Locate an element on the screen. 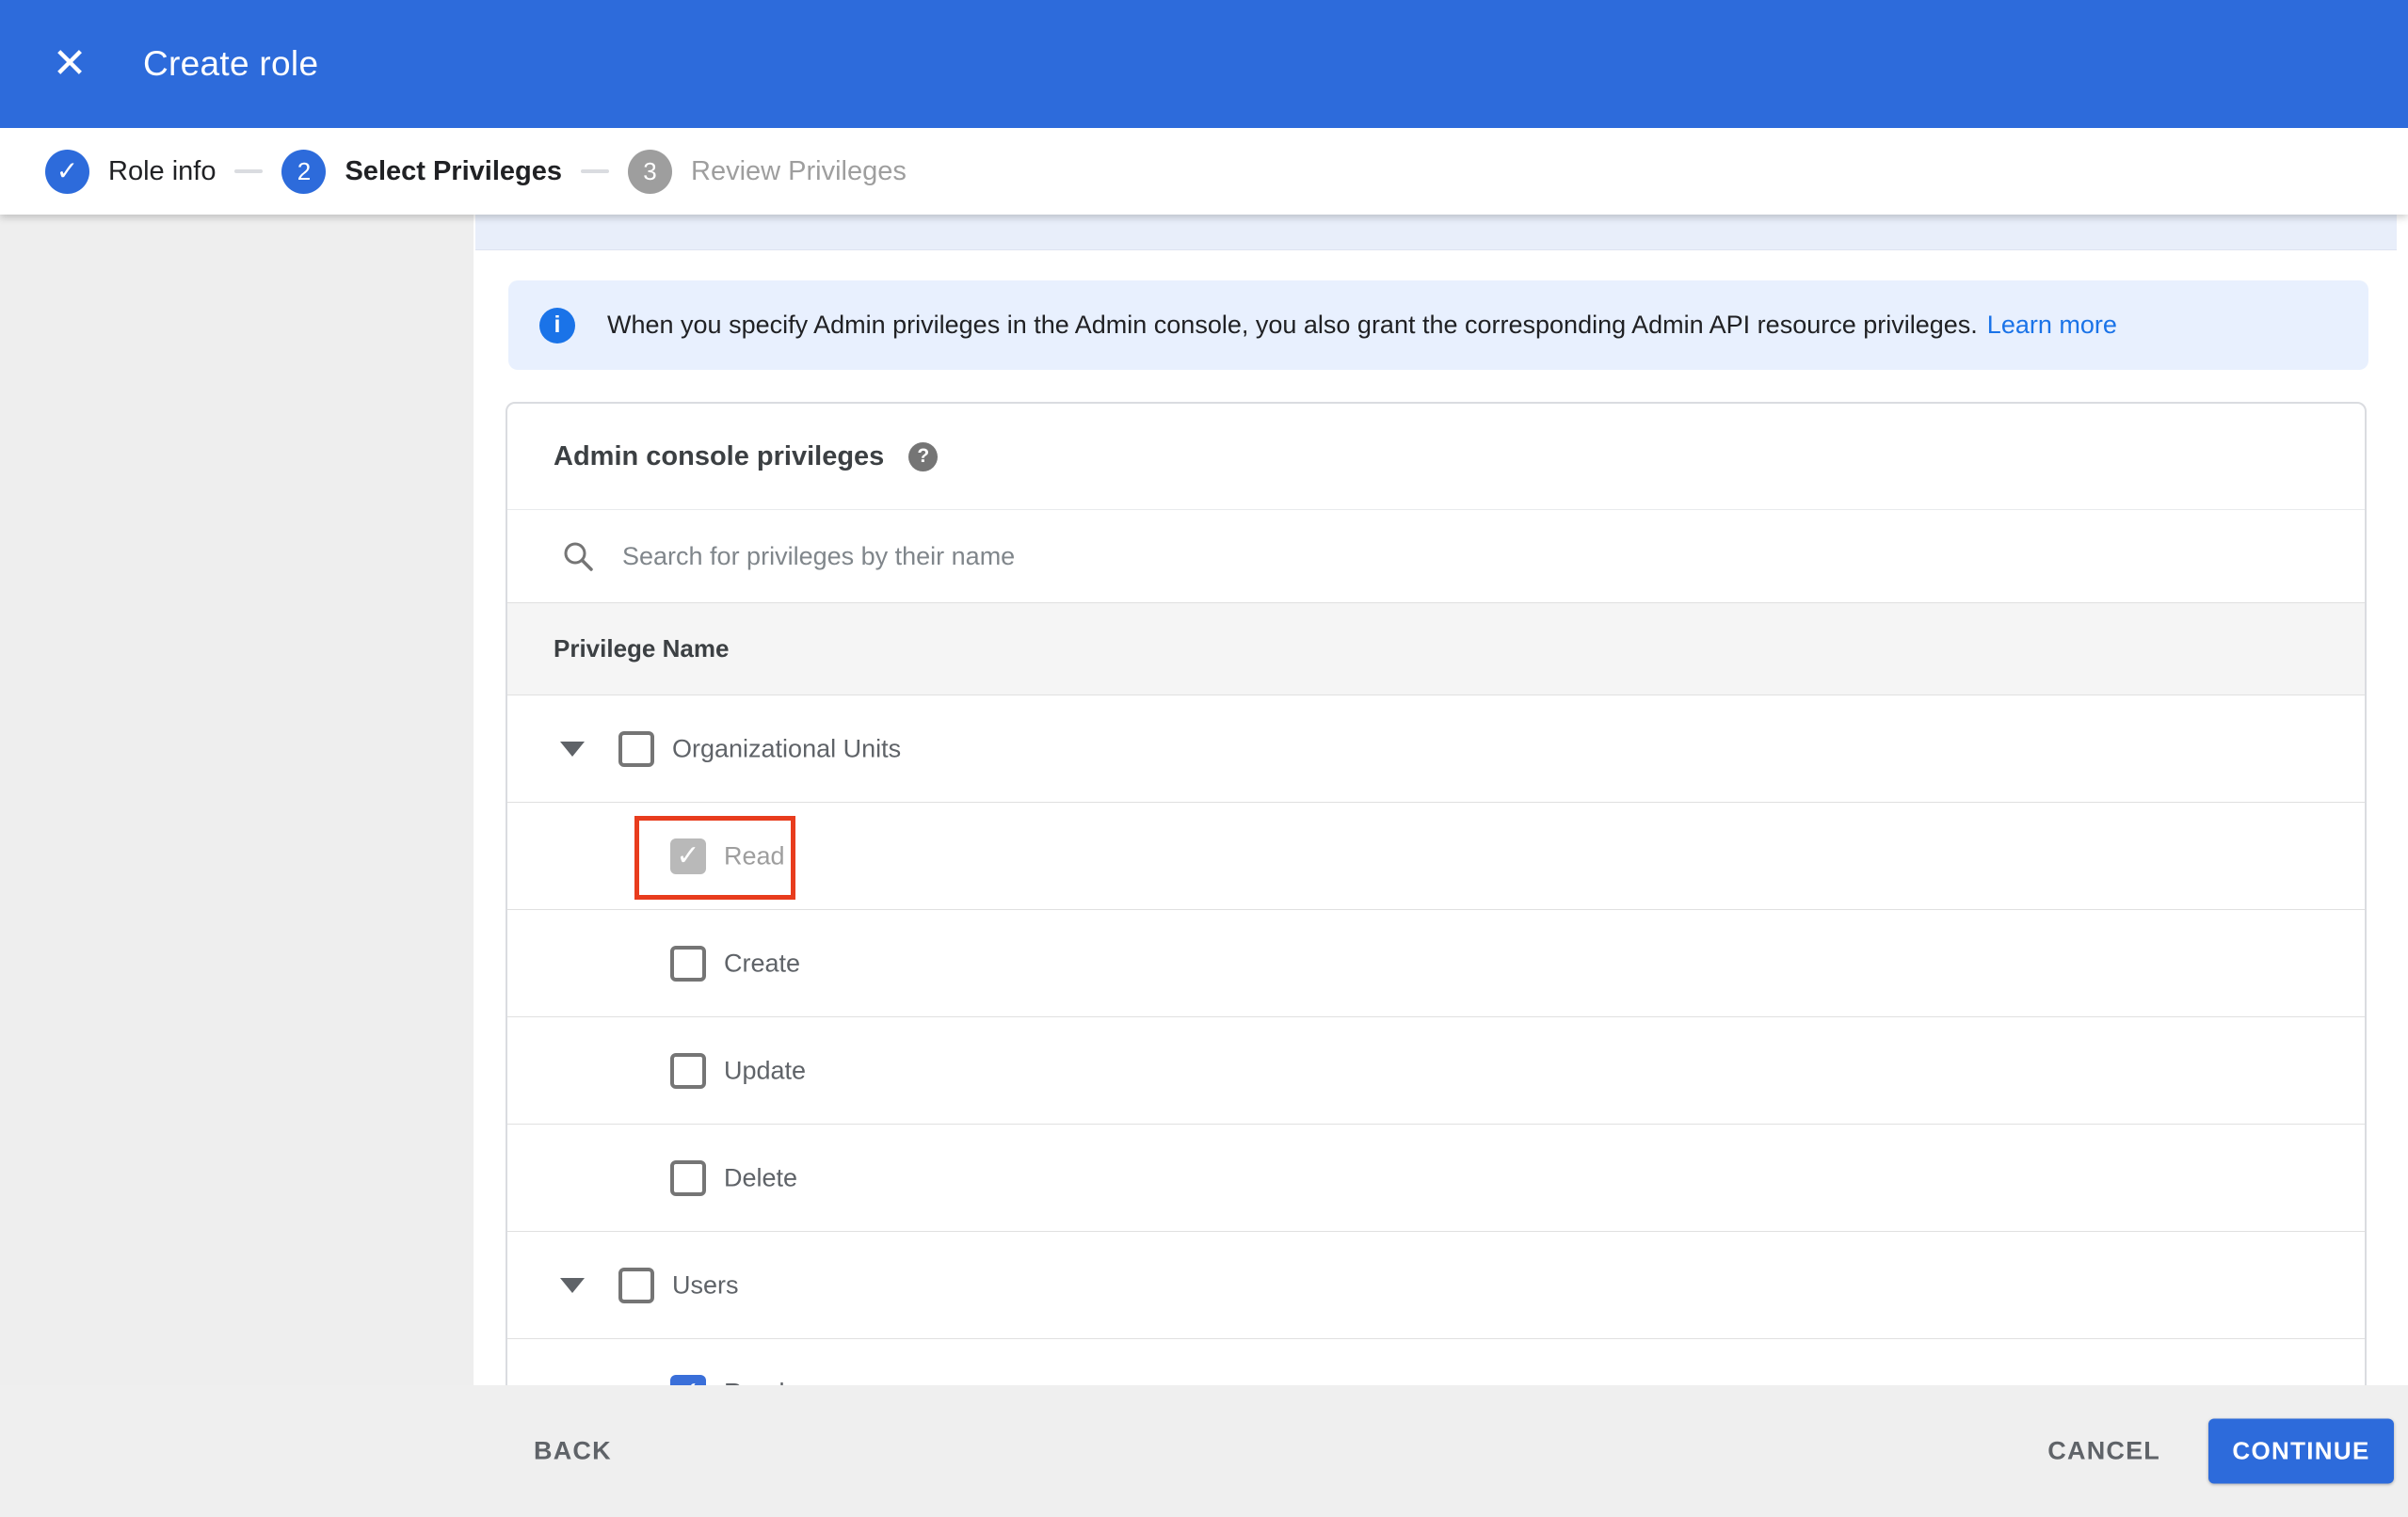 Image resolution: width=2408 pixels, height=1517 pixels. card-title-row: Admin console privileges ? is located at coordinates (1436, 457).